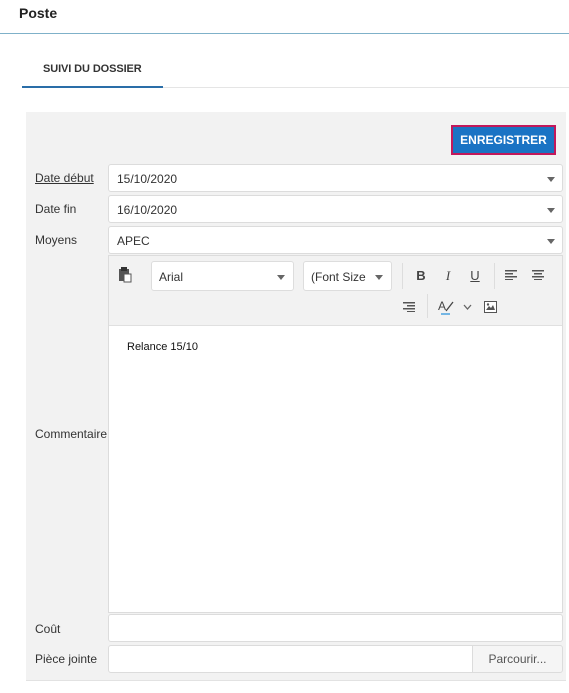  Describe the element at coordinates (442, 306) in the screenshot. I see `svg-text: A` at that location.